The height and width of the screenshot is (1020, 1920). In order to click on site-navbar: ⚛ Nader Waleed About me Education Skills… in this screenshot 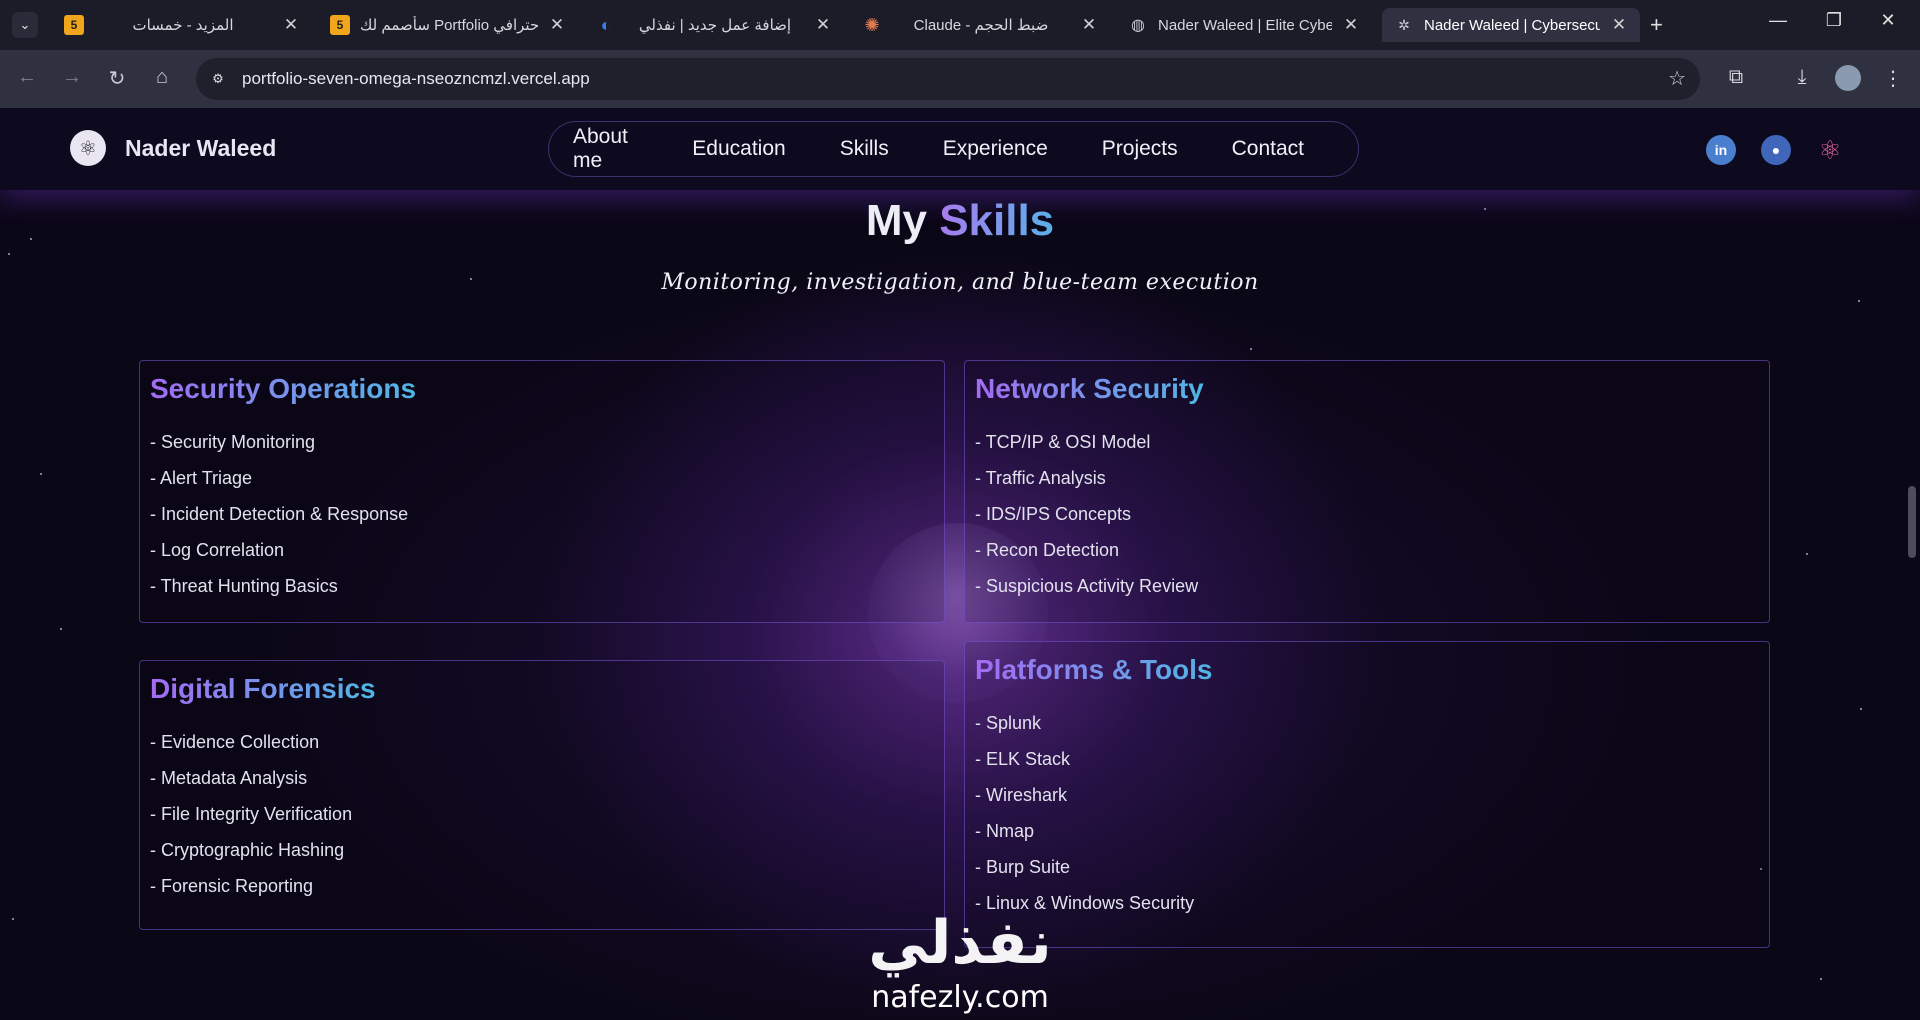, I will do `click(960, 149)`.